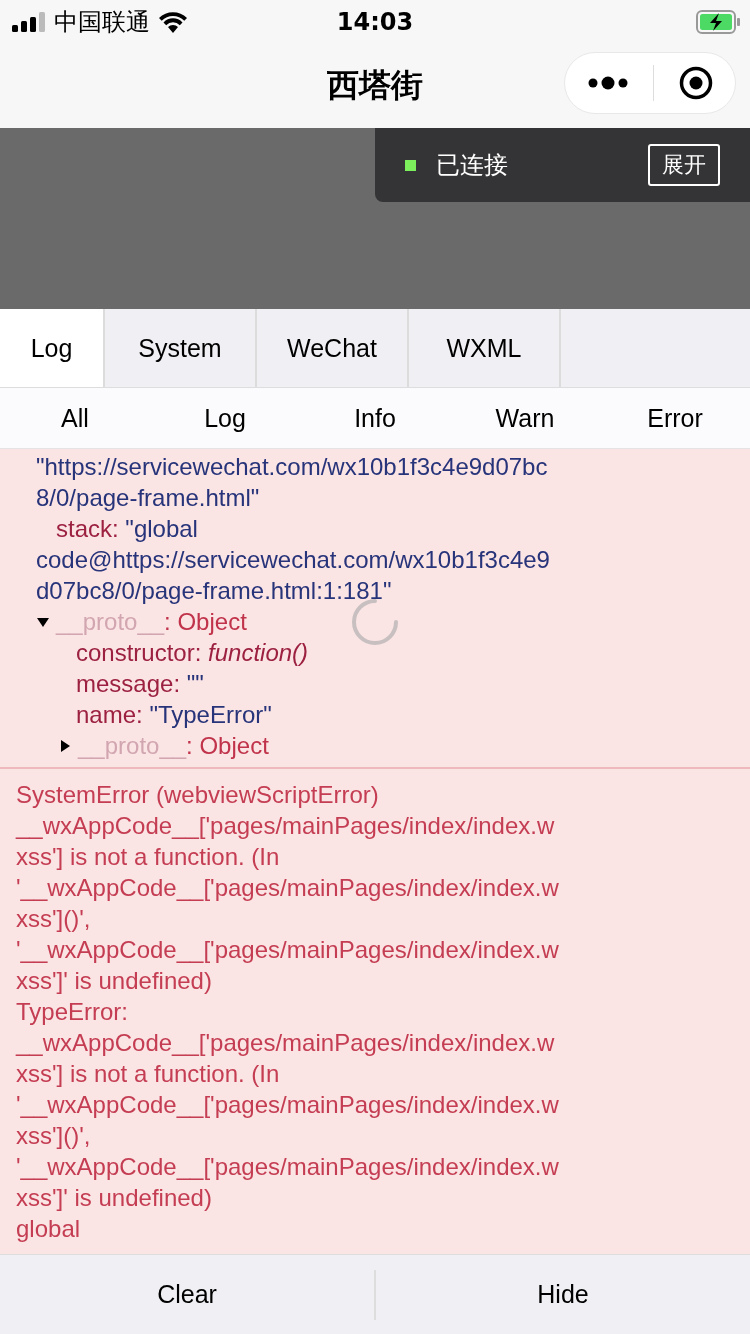 Image resolution: width=750 pixels, height=1334 pixels. I want to click on log-line: d07bc8/0/page-frame.html:1:181", so click(214, 591).